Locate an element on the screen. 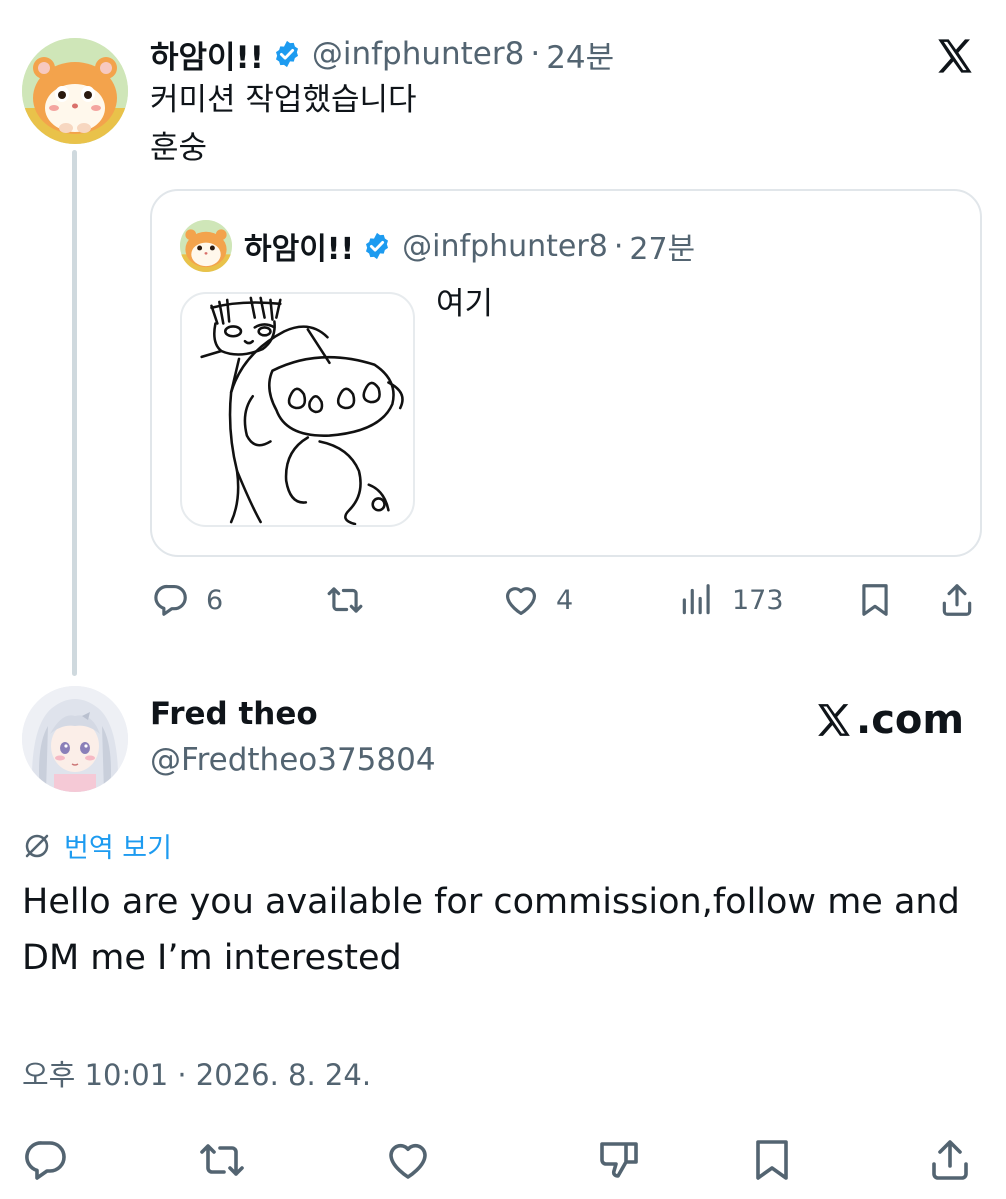 The image size is (1006, 1199). quoted-tweet-text: 여기 is located at coordinates (465, 304).